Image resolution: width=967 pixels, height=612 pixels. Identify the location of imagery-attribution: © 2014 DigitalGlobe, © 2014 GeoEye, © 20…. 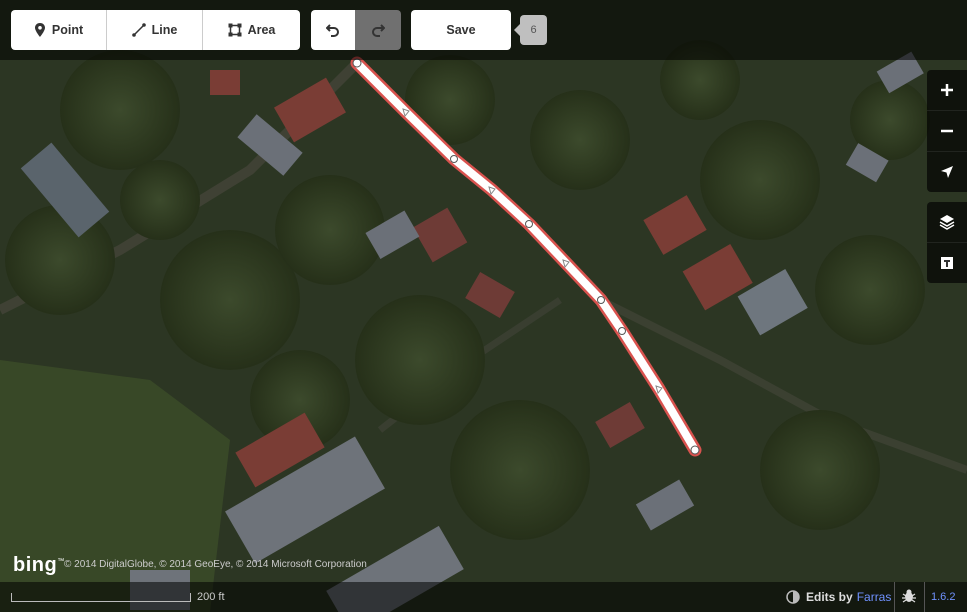
(215, 564).